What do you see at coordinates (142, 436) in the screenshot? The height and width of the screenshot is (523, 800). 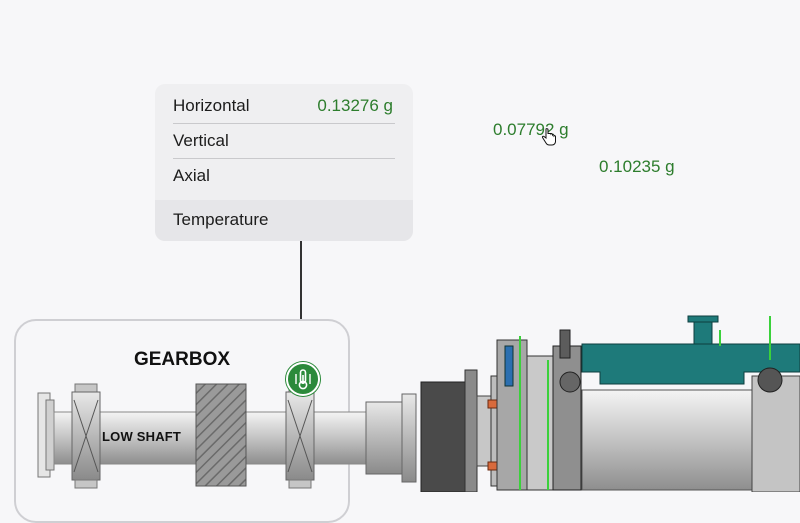 I see `low-shaft-label: LOW SHAFT` at bounding box center [142, 436].